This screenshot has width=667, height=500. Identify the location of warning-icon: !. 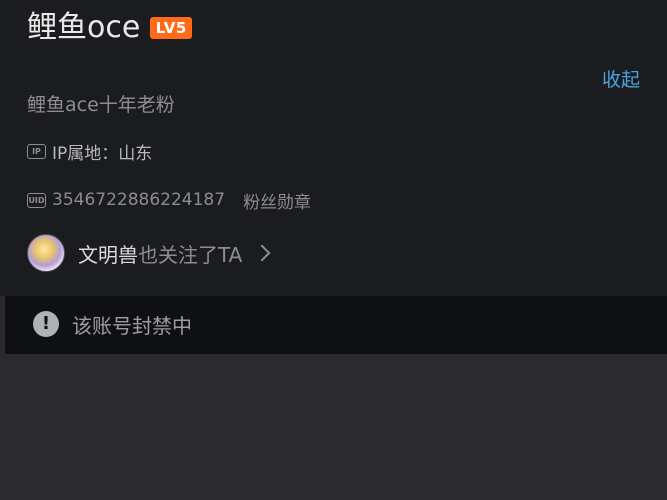
(46, 324).